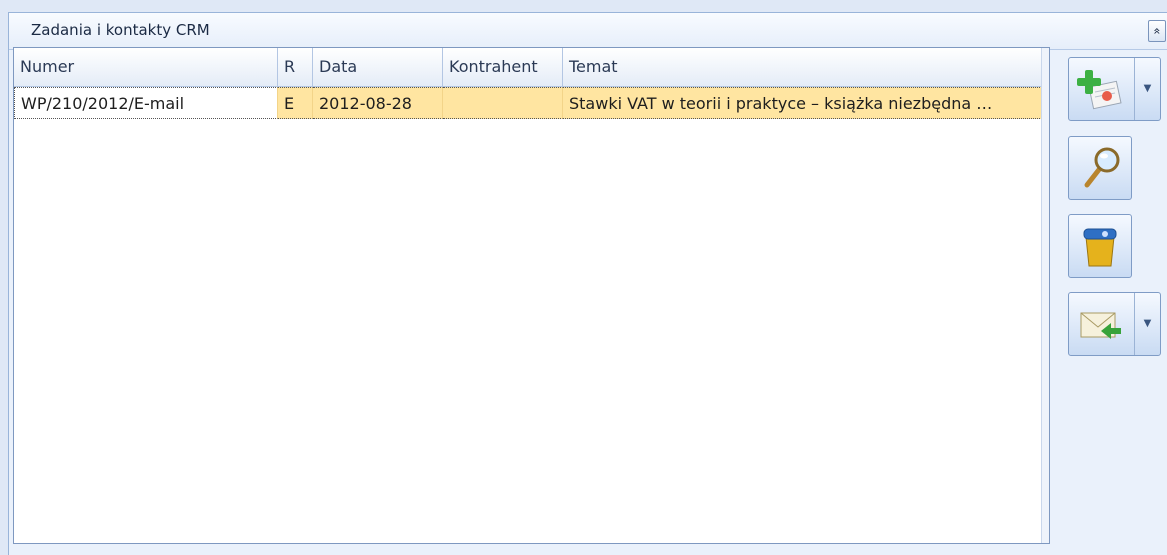 The height and width of the screenshot is (555, 1167). Describe the element at coordinates (295, 67) in the screenshot. I see `column-header-r: R` at that location.